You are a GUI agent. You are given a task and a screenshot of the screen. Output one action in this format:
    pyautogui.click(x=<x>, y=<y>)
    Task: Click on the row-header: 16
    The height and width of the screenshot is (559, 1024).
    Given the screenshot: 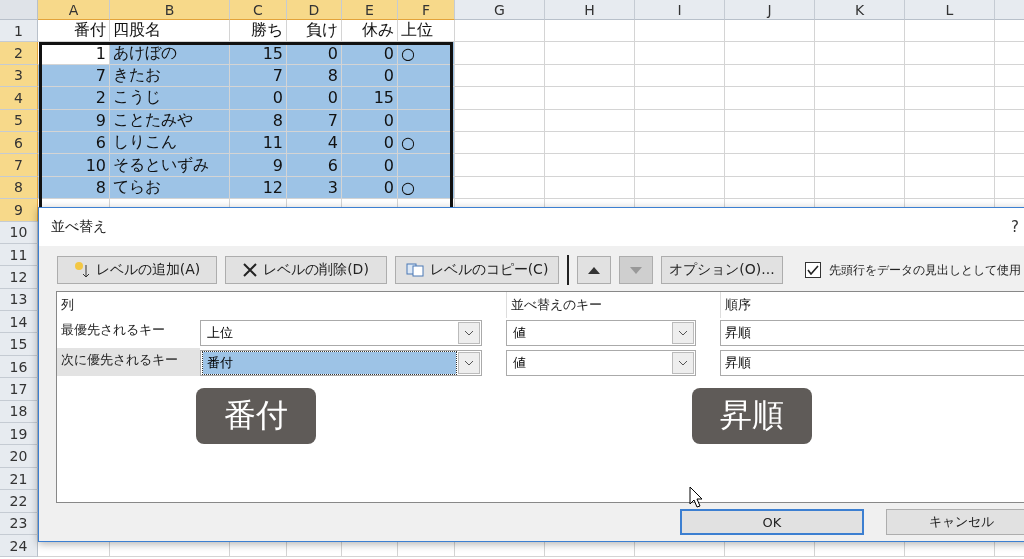 What is the action you would take?
    pyautogui.click(x=19, y=367)
    